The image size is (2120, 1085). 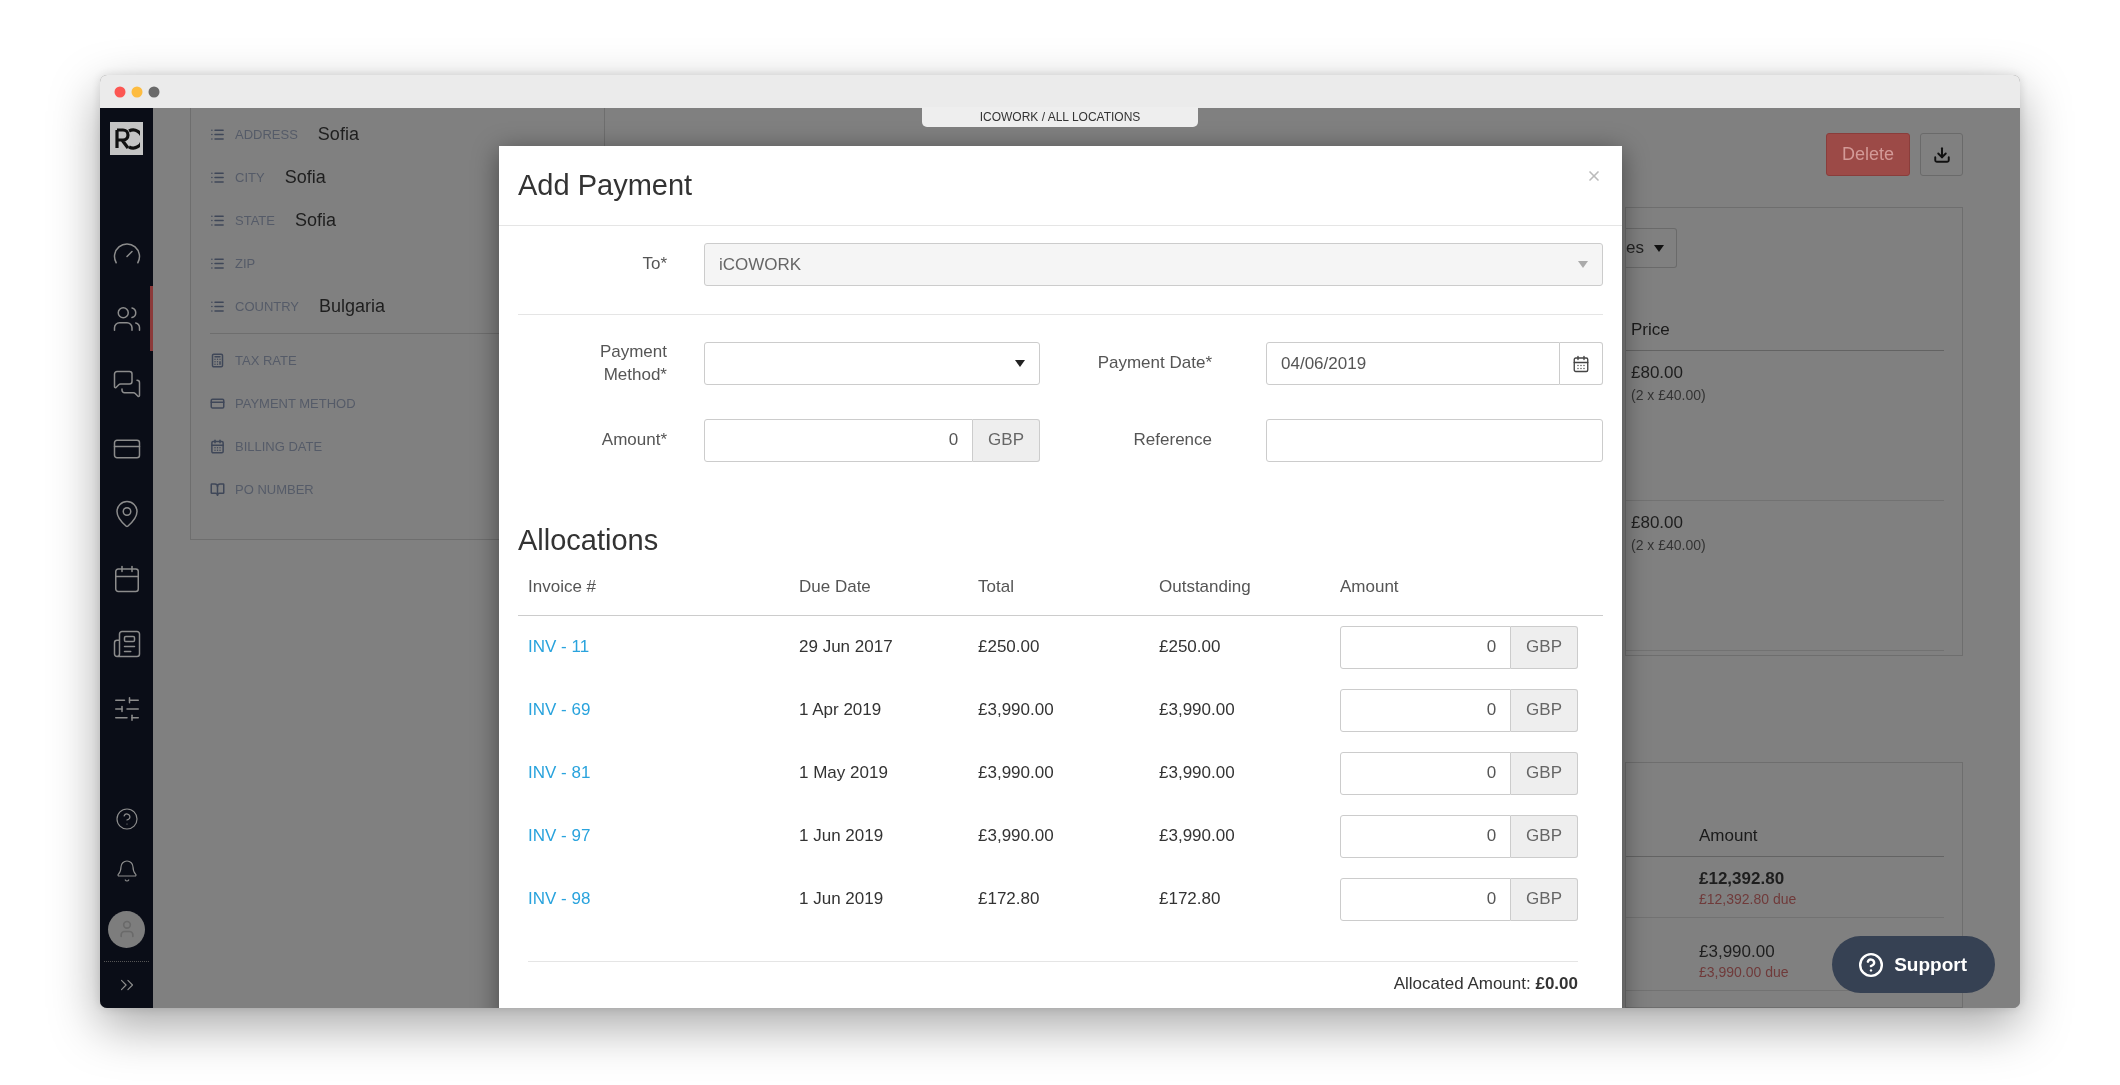 I want to click on calculator-icon, so click(x=217, y=360).